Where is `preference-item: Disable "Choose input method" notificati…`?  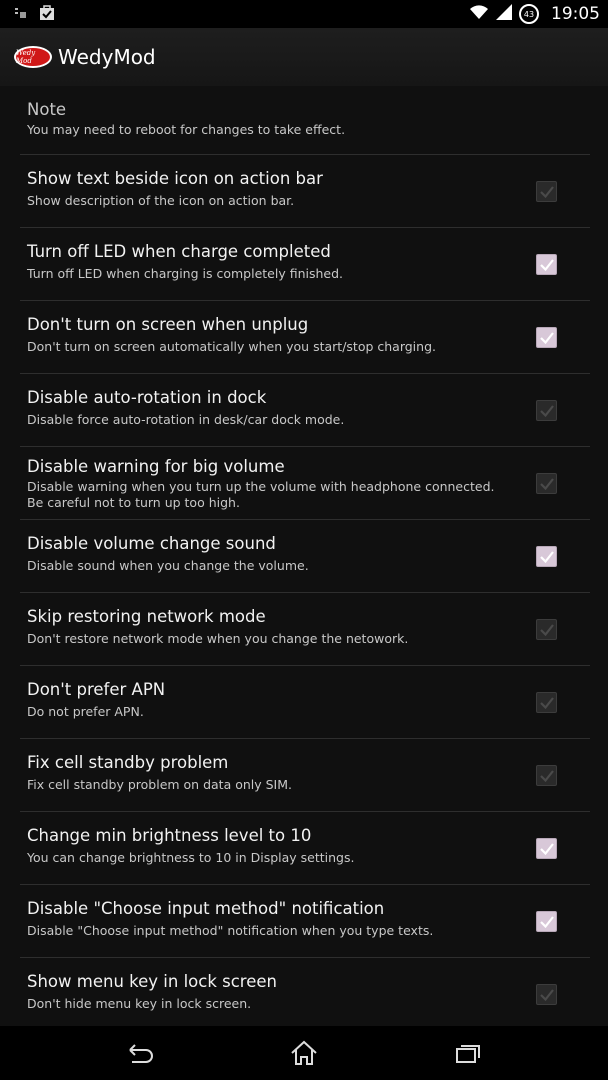
preference-item: Disable "Choose input method" notificati… is located at coordinates (305, 921).